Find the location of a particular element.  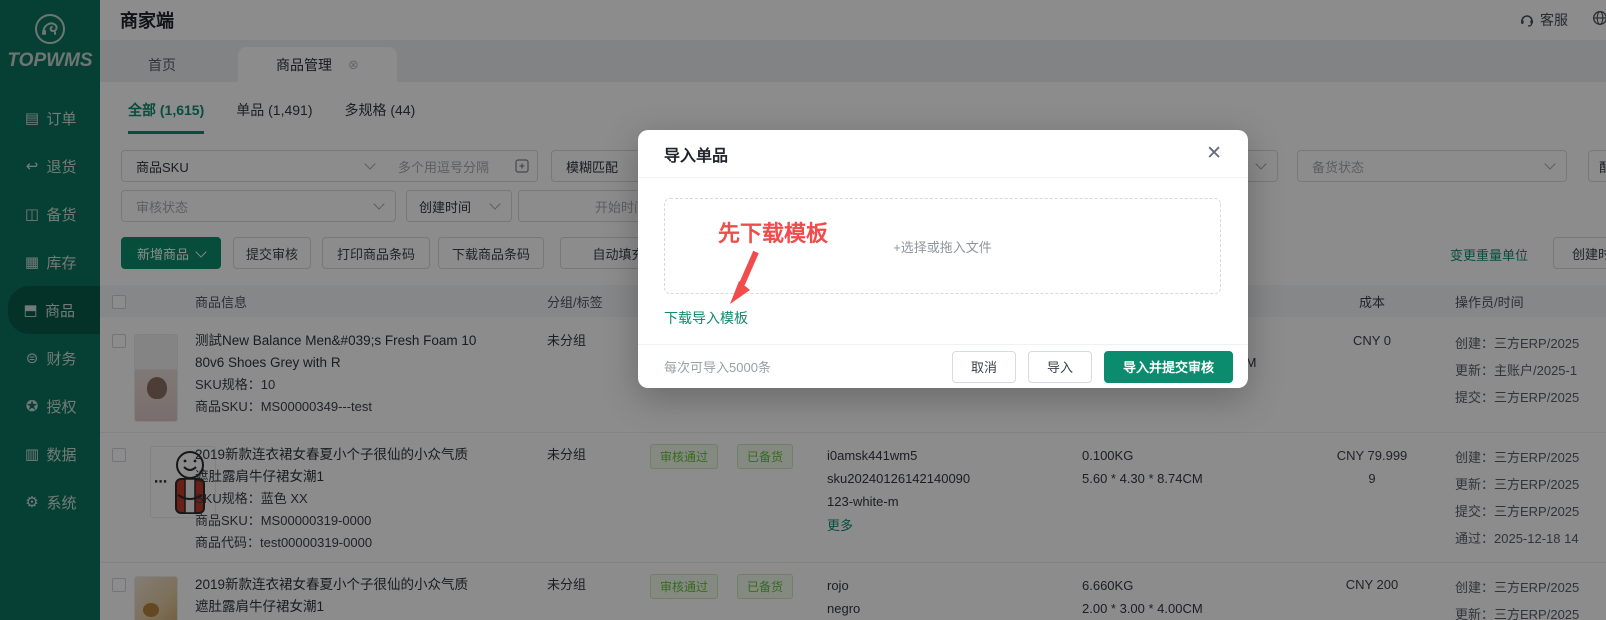

cancel-button: 取消 is located at coordinates (983, 366).